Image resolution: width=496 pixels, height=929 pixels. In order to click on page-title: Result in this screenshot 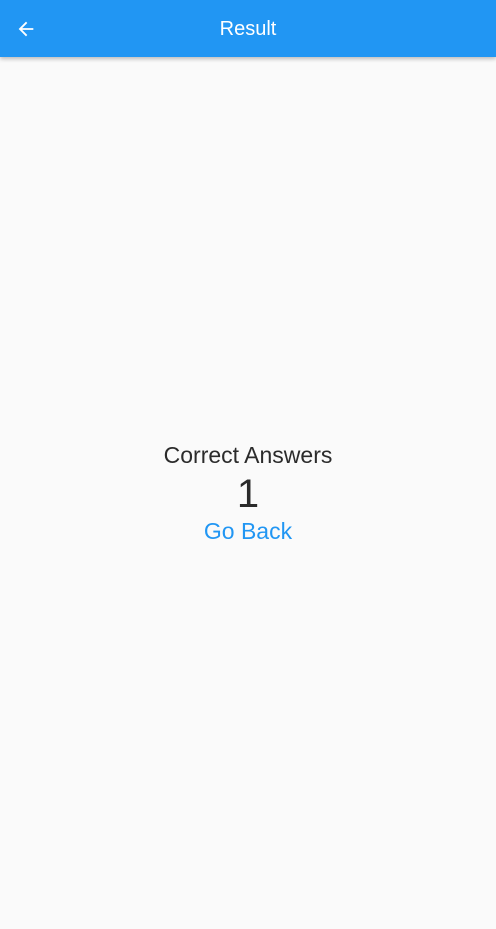, I will do `click(248, 29)`.